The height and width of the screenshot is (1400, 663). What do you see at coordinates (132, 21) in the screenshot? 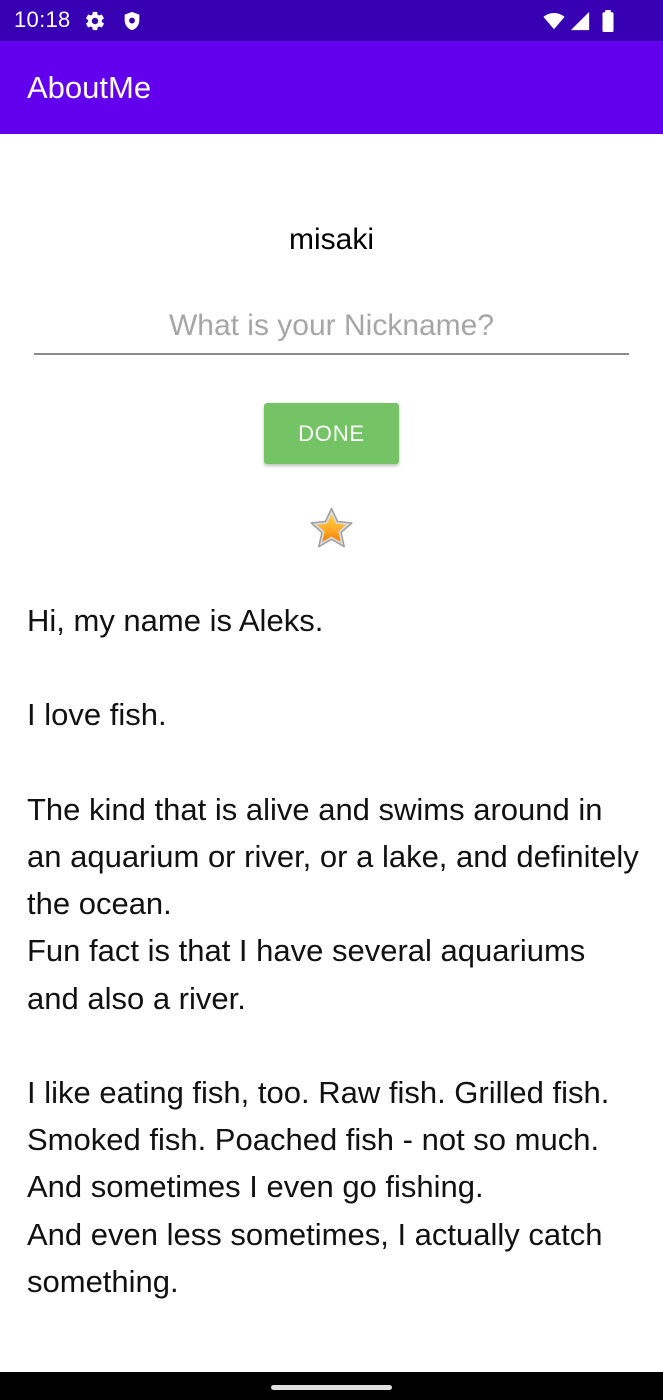
I see `shield-icon` at bounding box center [132, 21].